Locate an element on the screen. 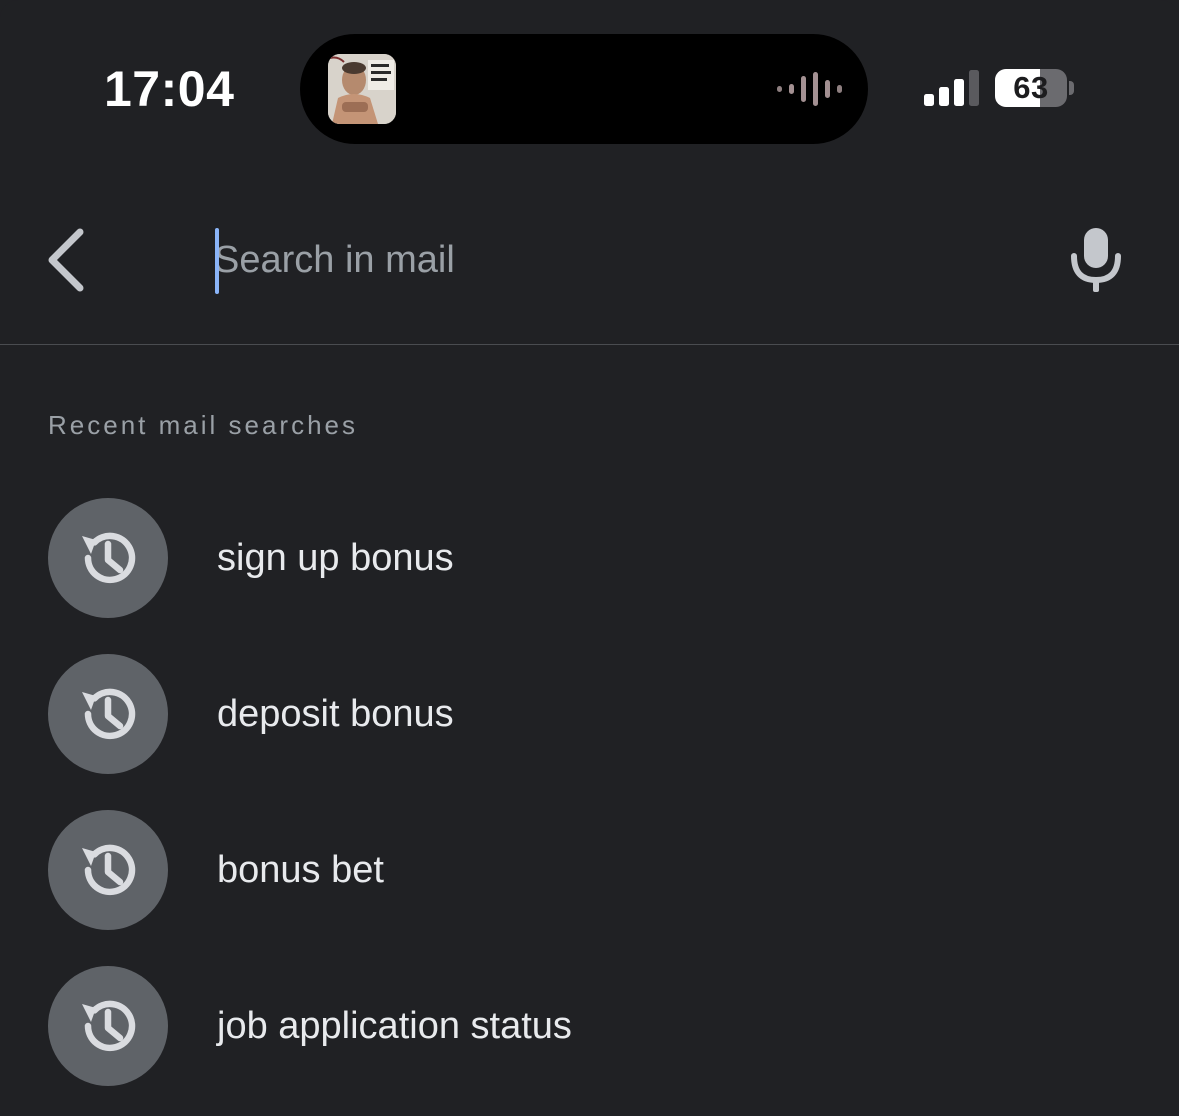 The width and height of the screenshot is (1179, 1116). back-button is located at coordinates (66, 260).